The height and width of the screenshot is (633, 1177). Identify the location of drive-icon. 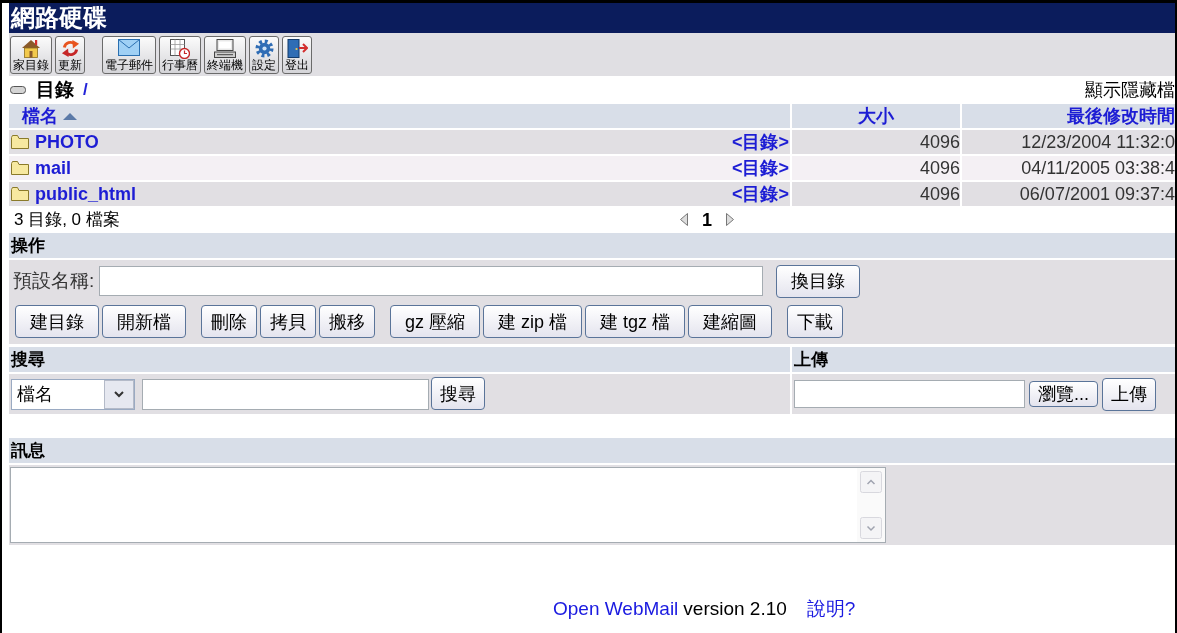
(18, 89).